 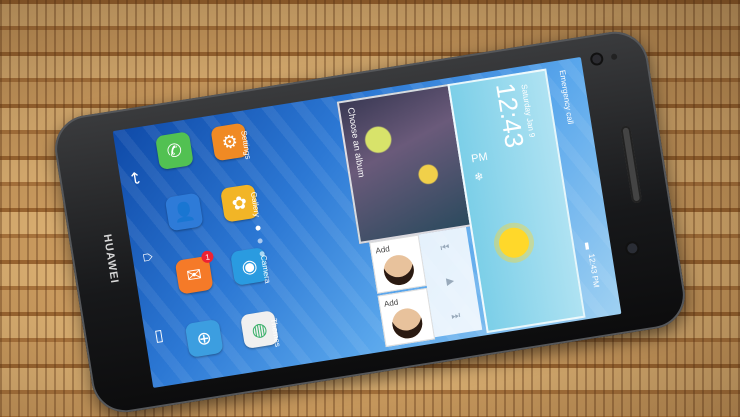 What do you see at coordinates (614, 57) in the screenshot?
I see `sensor-dot` at bounding box center [614, 57].